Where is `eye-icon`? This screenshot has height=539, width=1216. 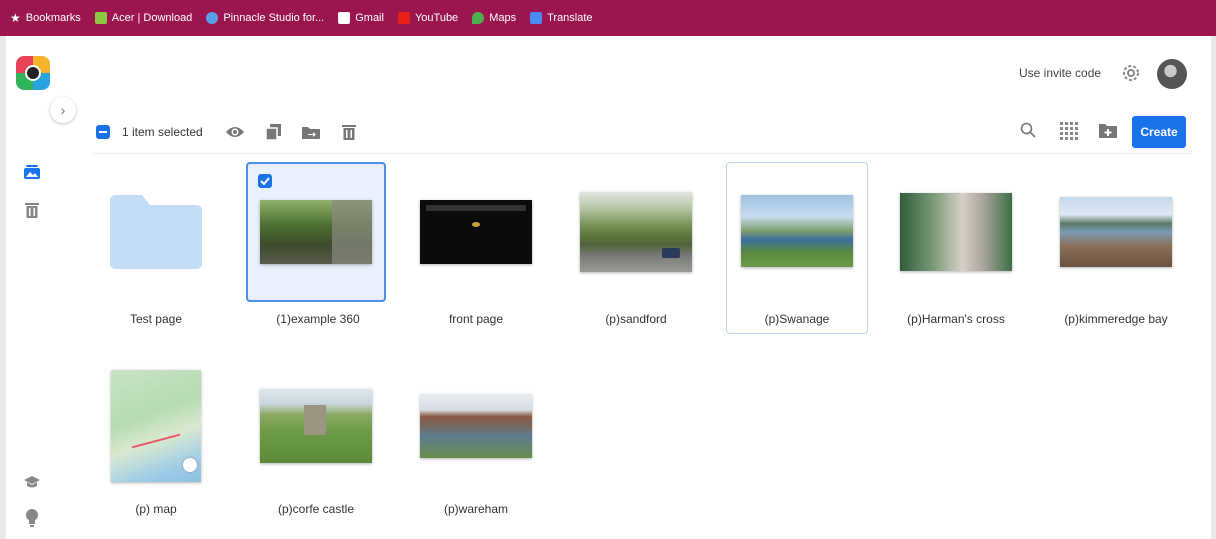
eye-icon is located at coordinates (234, 132).